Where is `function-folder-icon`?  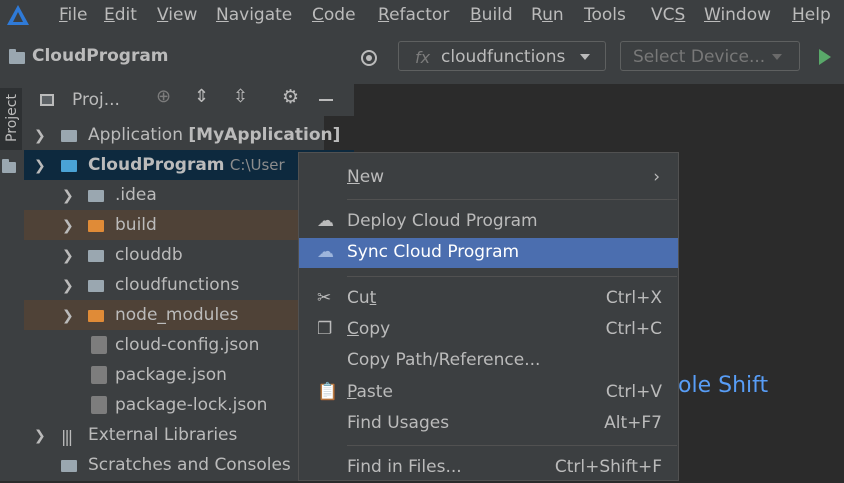 function-folder-icon is located at coordinates (96, 286).